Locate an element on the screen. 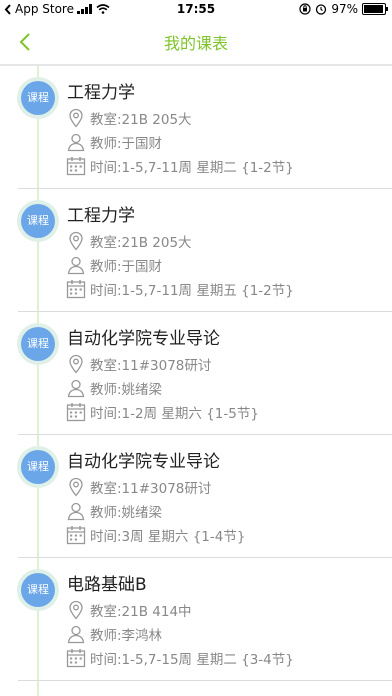  alarm-icon is located at coordinates (321, 9).